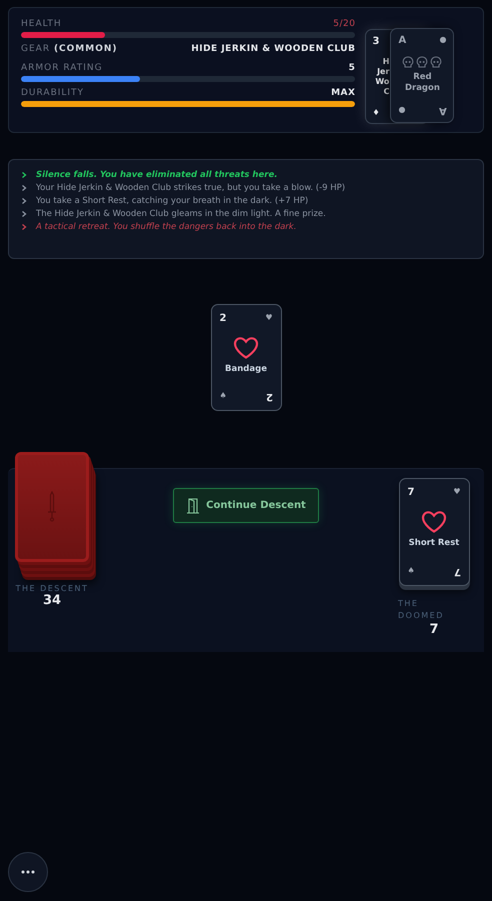  Describe the element at coordinates (376, 112) in the screenshot. I see `suit-icon: ♦` at that location.